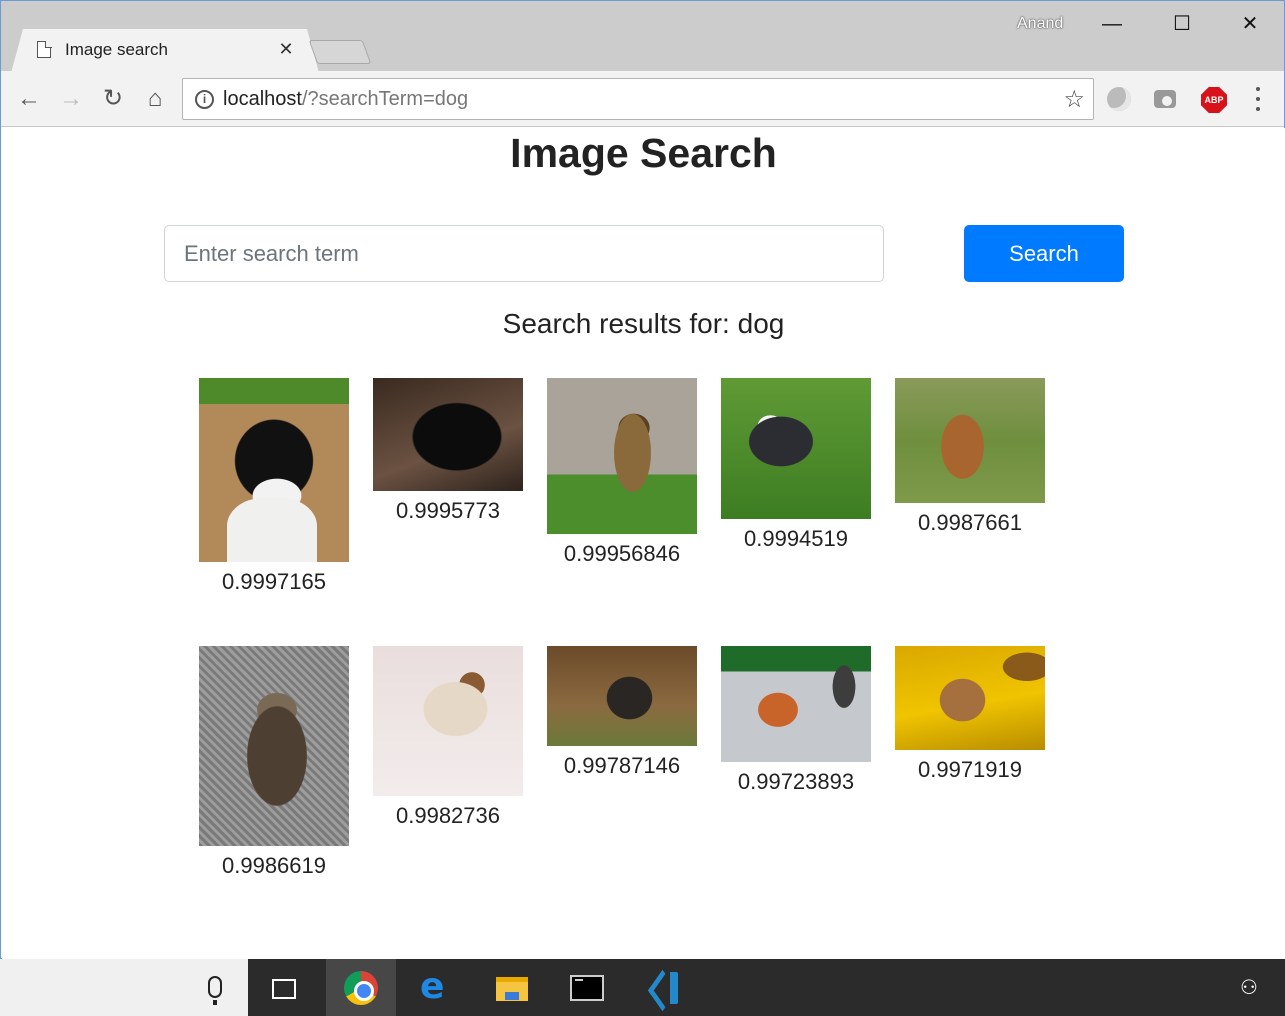 The height and width of the screenshot is (1016, 1285). I want to click on forward-arrow-icon: →, so click(71, 99).